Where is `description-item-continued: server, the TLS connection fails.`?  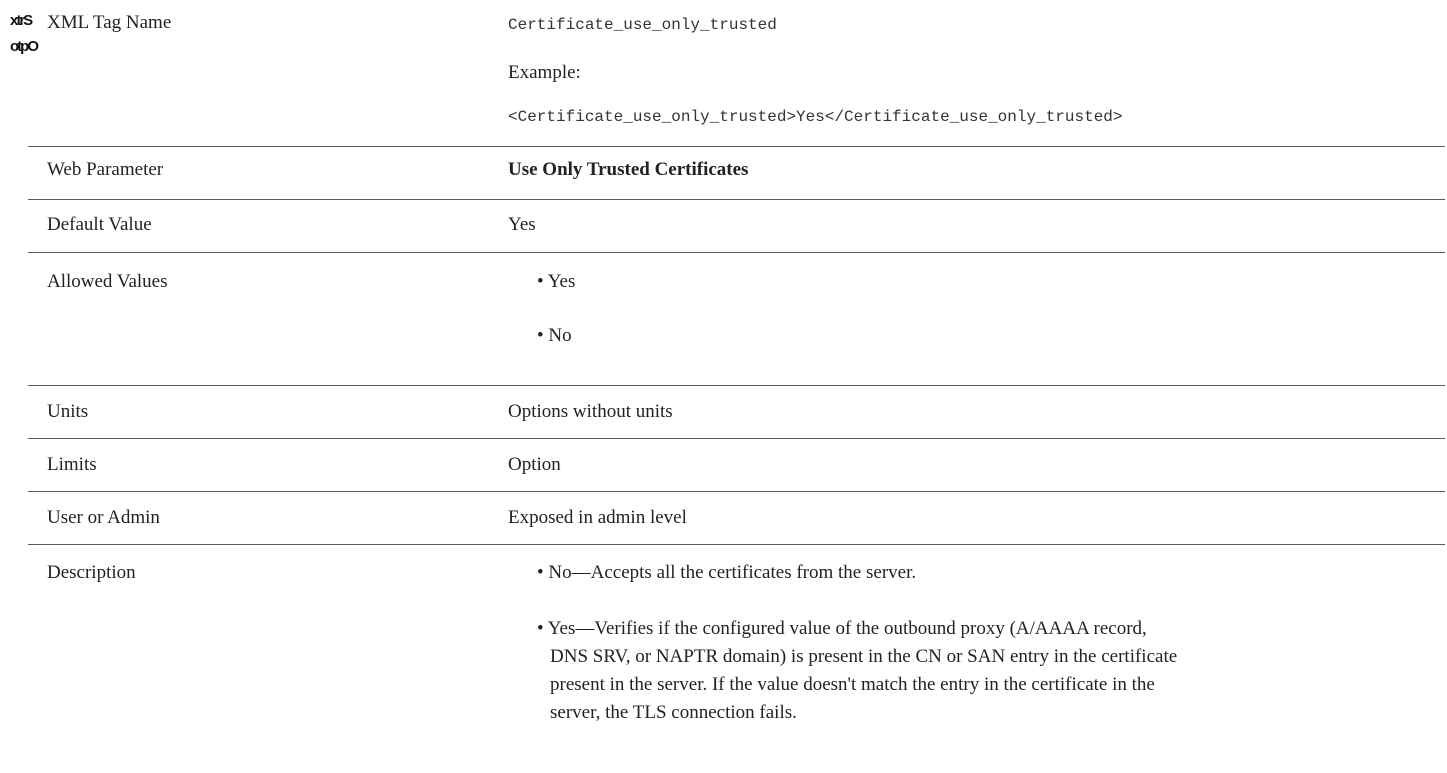 description-item-continued: server, the TLS connection fails. is located at coordinates (673, 712).